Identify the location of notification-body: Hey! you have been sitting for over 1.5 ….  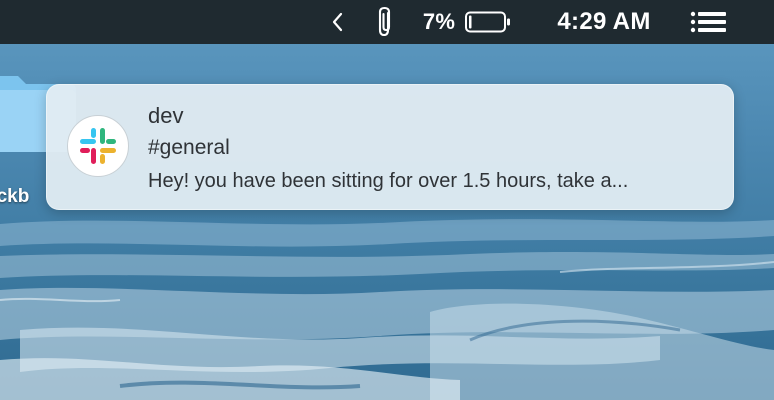
(388, 181).